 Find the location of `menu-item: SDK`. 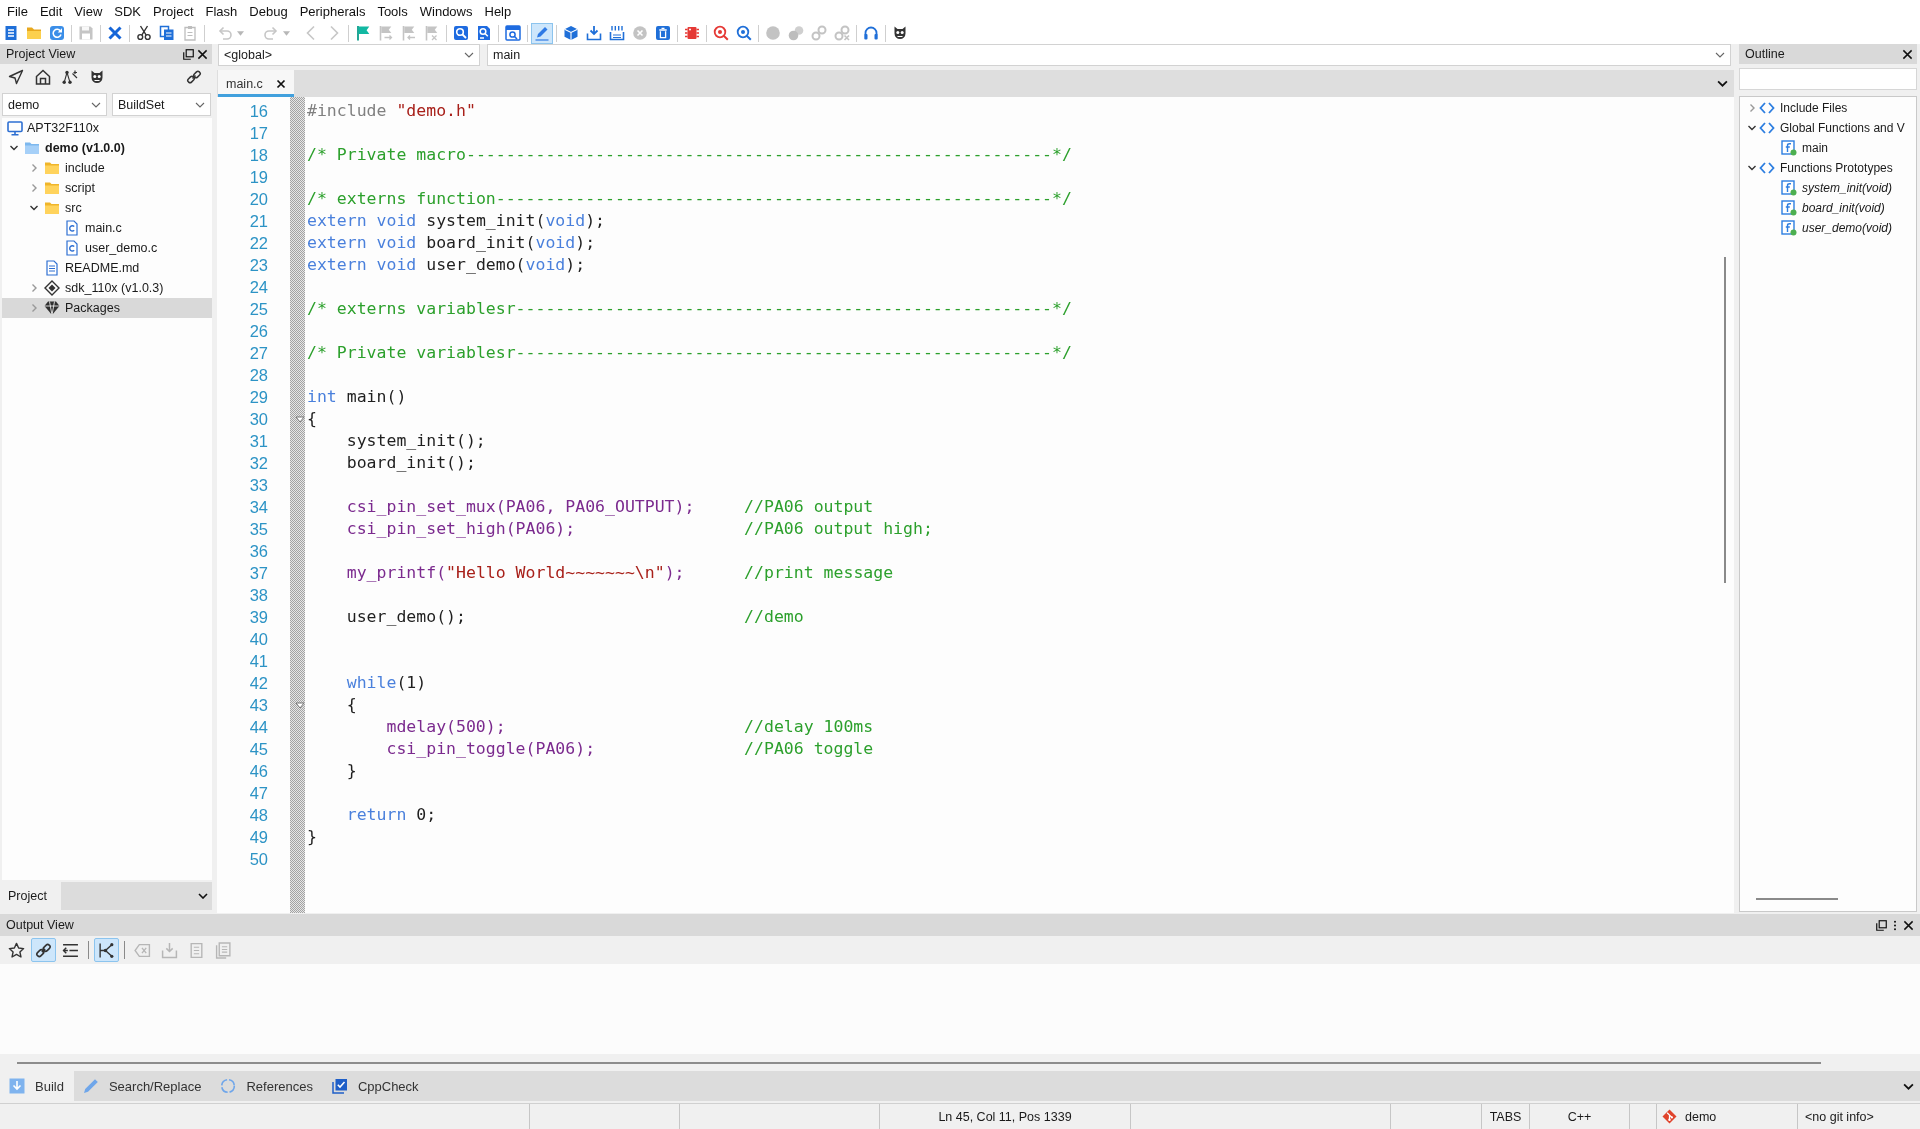

menu-item: SDK is located at coordinates (128, 11).